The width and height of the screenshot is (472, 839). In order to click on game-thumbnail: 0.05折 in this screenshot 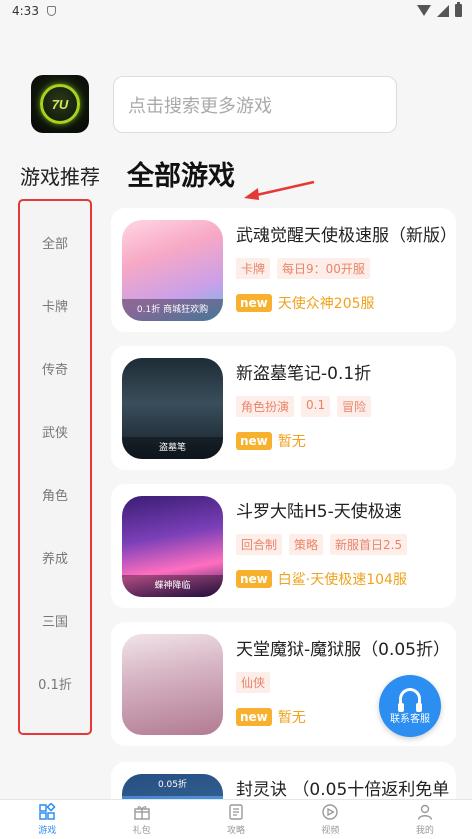, I will do `click(172, 786)`.